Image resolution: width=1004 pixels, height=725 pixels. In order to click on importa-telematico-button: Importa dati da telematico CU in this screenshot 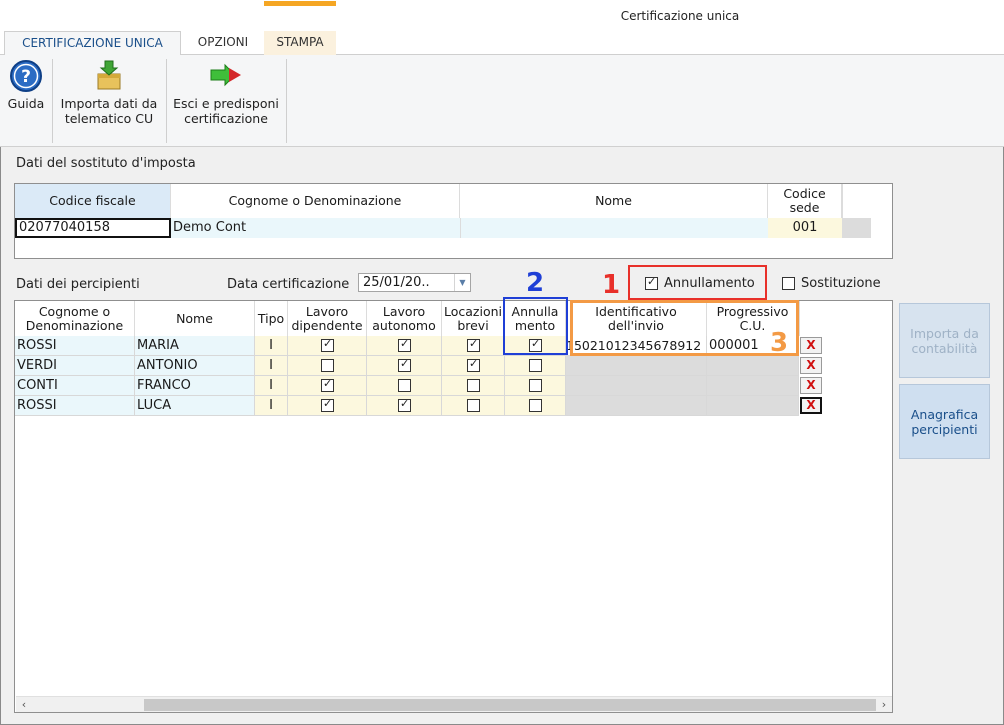, I will do `click(109, 92)`.